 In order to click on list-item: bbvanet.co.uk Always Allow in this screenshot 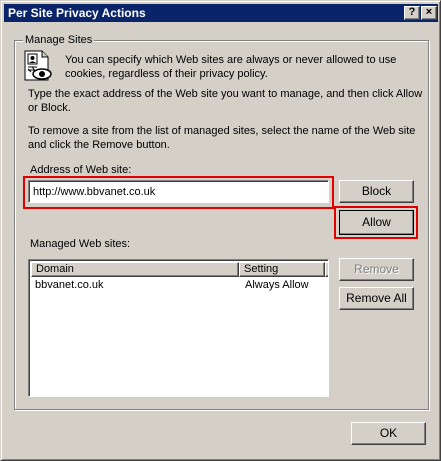, I will do `click(179, 285)`.